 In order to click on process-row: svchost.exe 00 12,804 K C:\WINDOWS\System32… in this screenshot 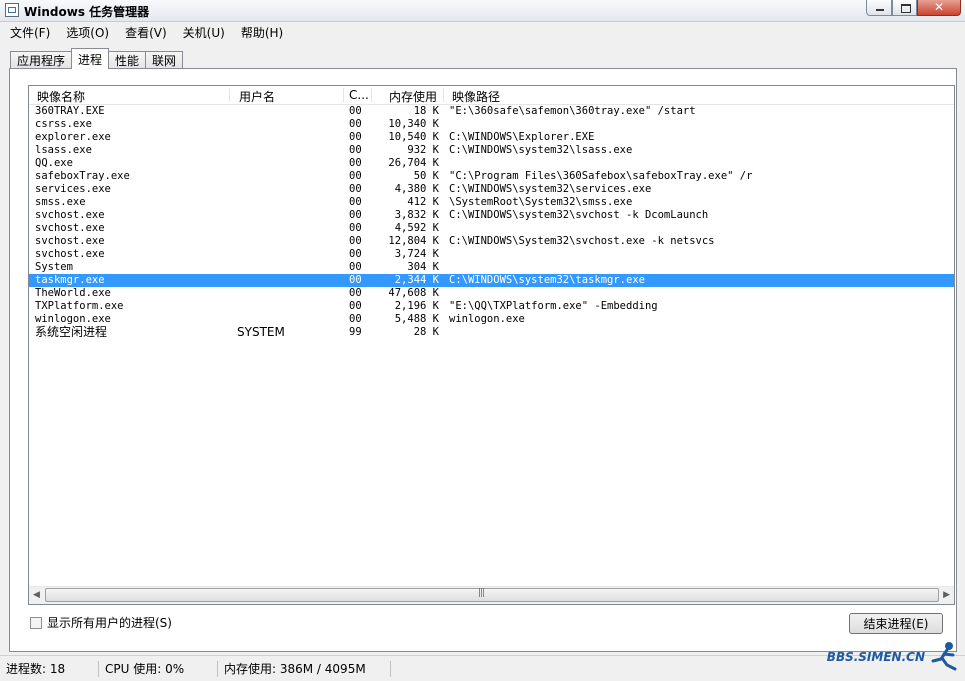, I will do `click(491, 241)`.